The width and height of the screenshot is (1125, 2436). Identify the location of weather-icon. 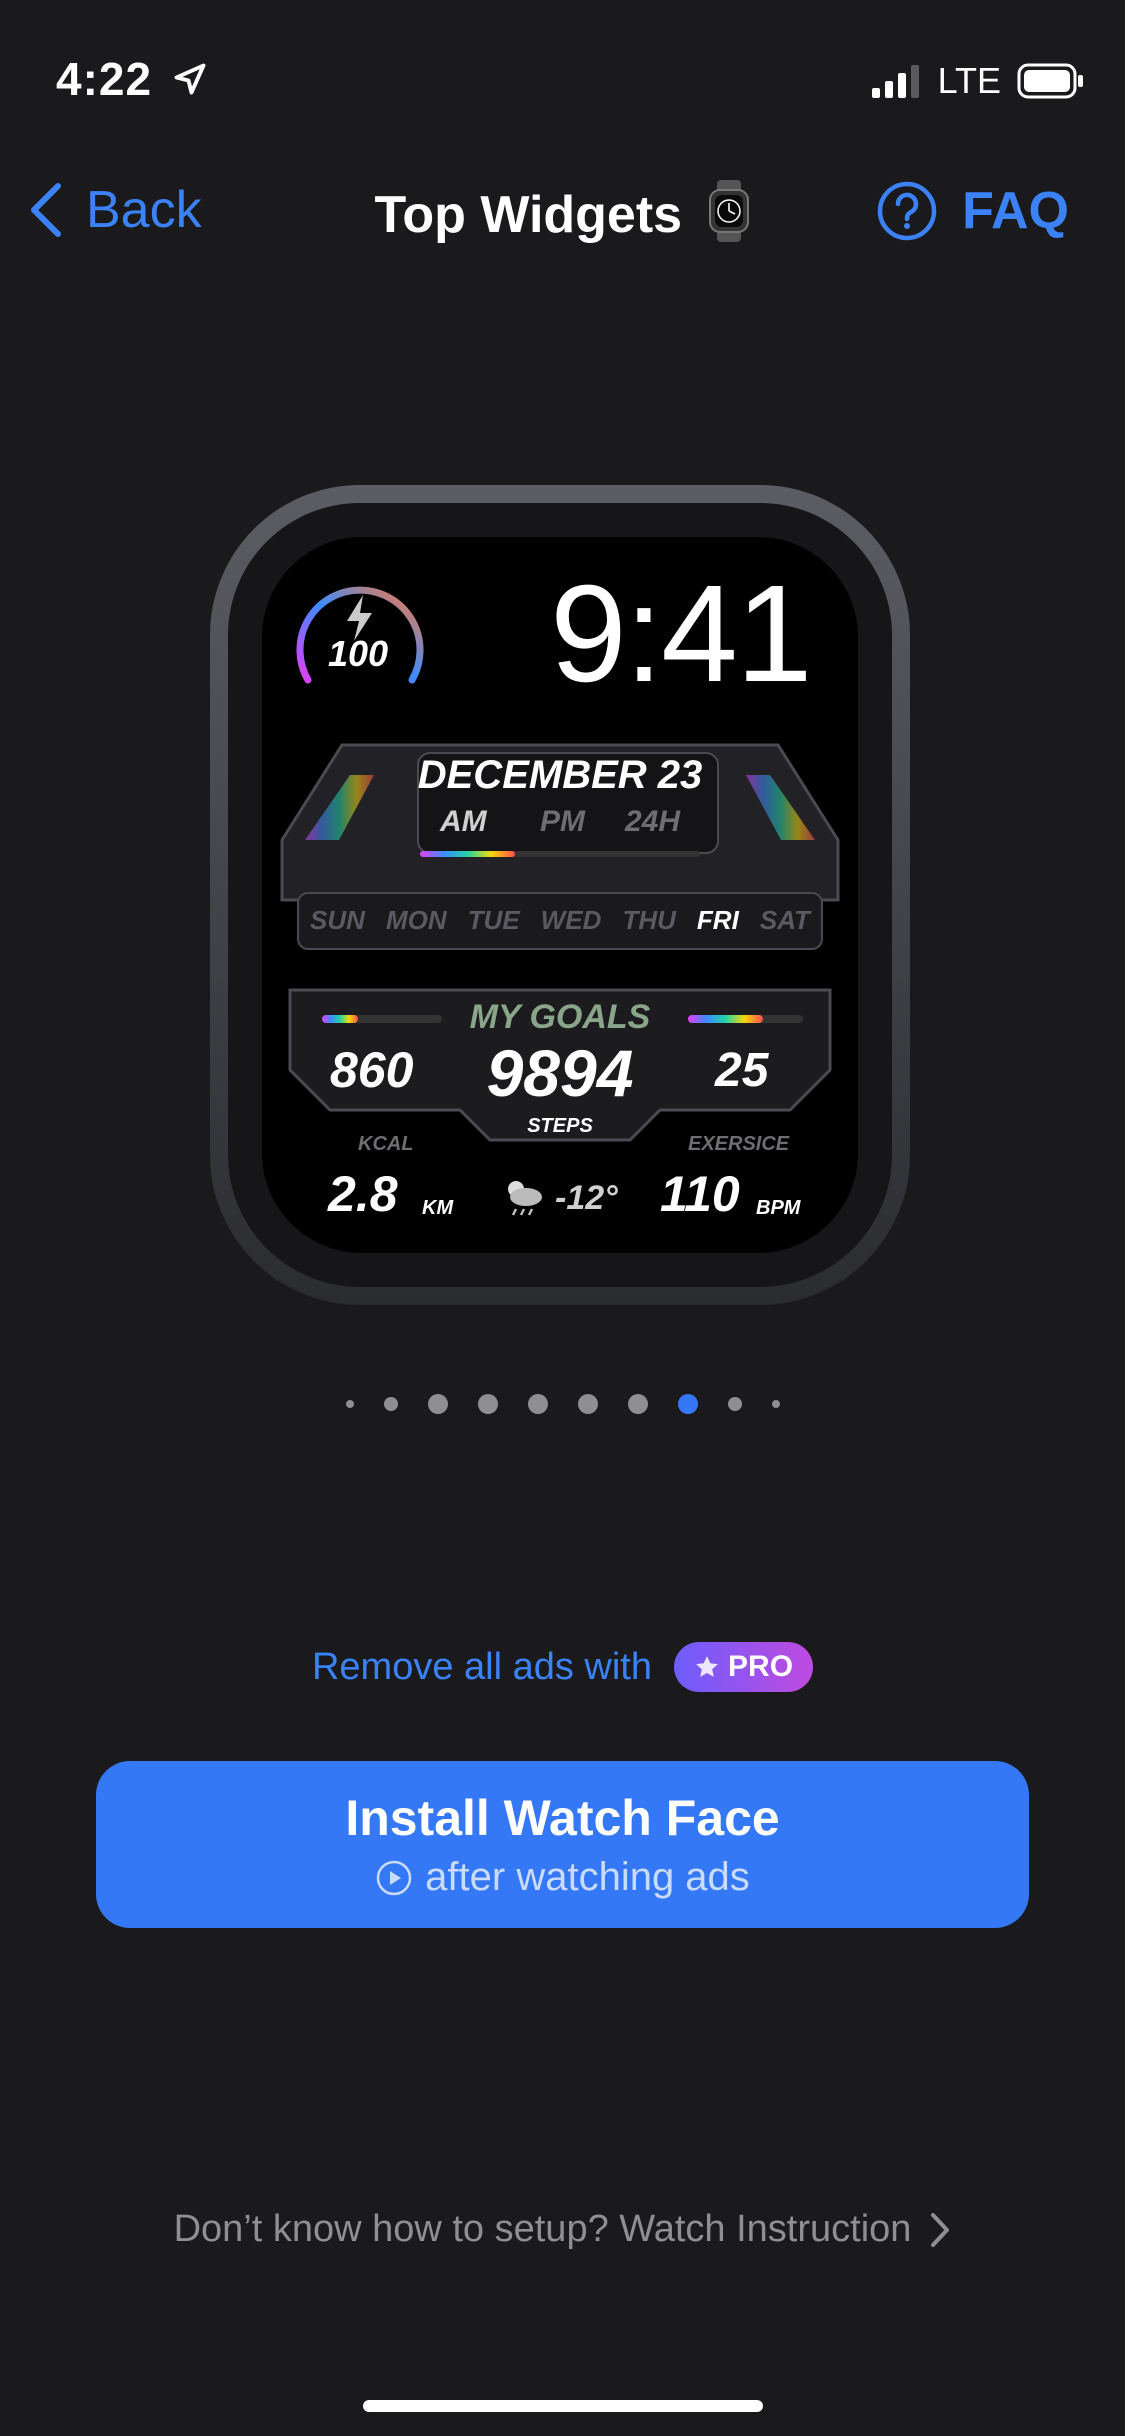
(525, 1198).